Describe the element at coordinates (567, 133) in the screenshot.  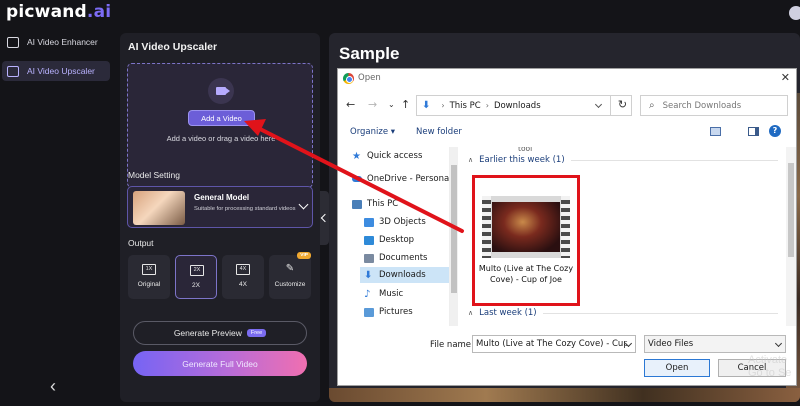
I see `dialog-toolbar: Organize ▾ New folder ?` at that location.